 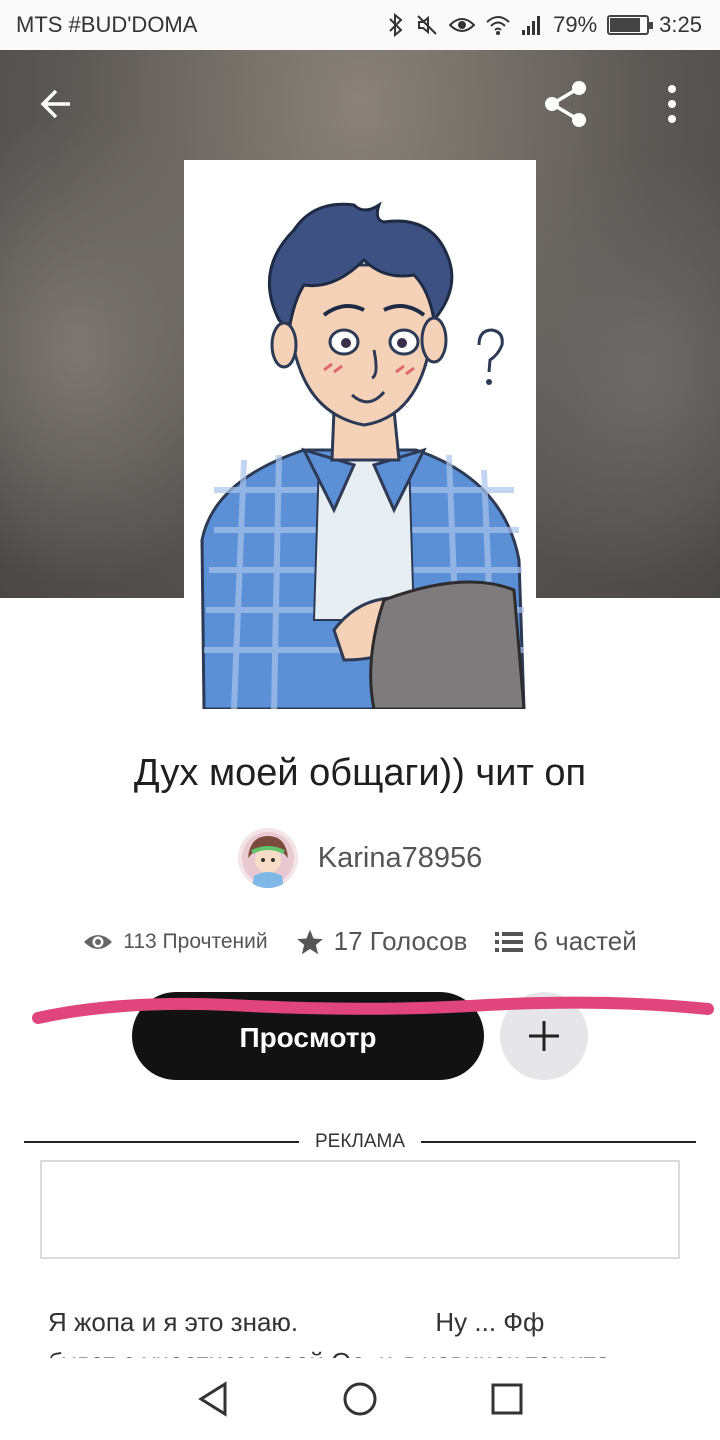 What do you see at coordinates (544, 25) in the screenshot?
I see `status-indicators: 79% 3:25` at bounding box center [544, 25].